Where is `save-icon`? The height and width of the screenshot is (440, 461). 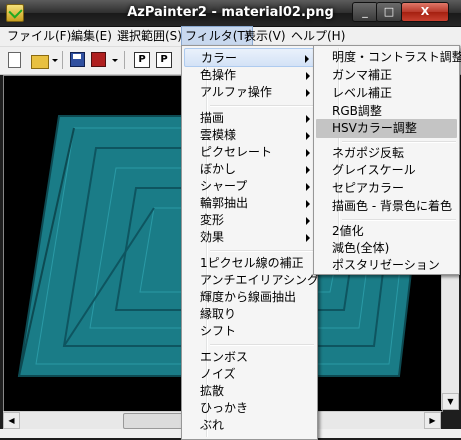 save-icon is located at coordinates (77, 59).